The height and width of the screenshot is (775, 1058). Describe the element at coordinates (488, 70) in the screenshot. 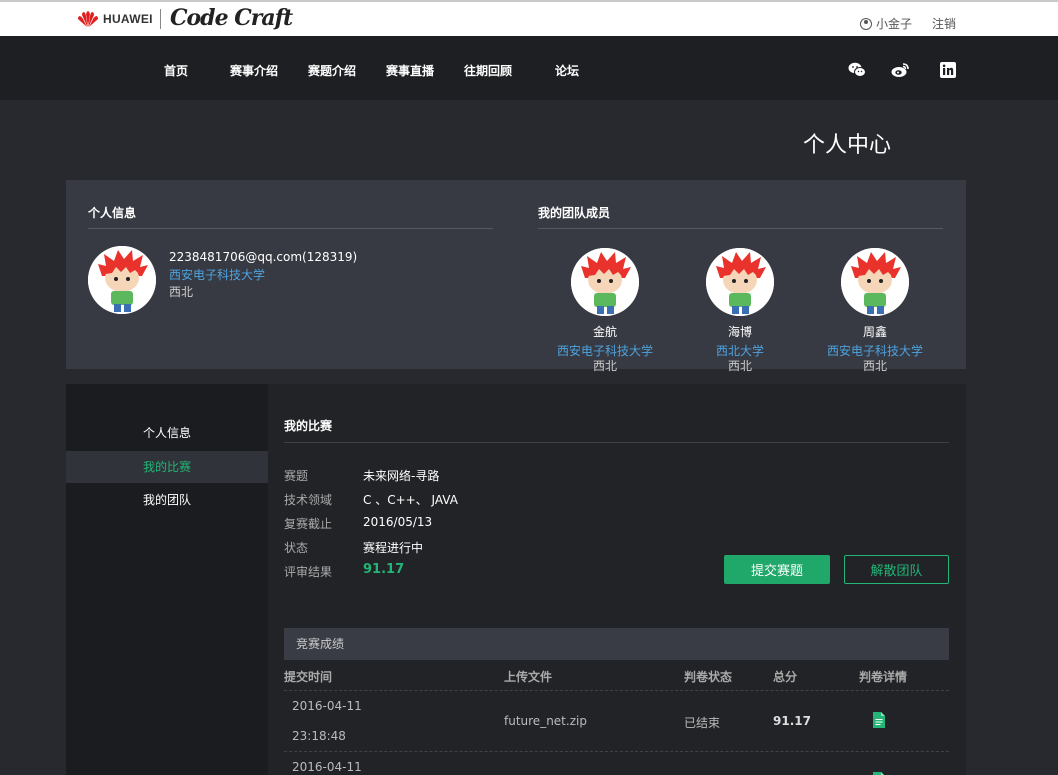

I see `nav-review: 往期回顾` at that location.